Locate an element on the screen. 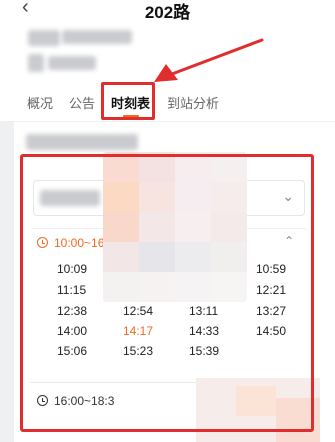 Image resolution: width=335 pixels, height=442 pixels. tab-arrival-analysis: 到站分析 is located at coordinates (193, 102).